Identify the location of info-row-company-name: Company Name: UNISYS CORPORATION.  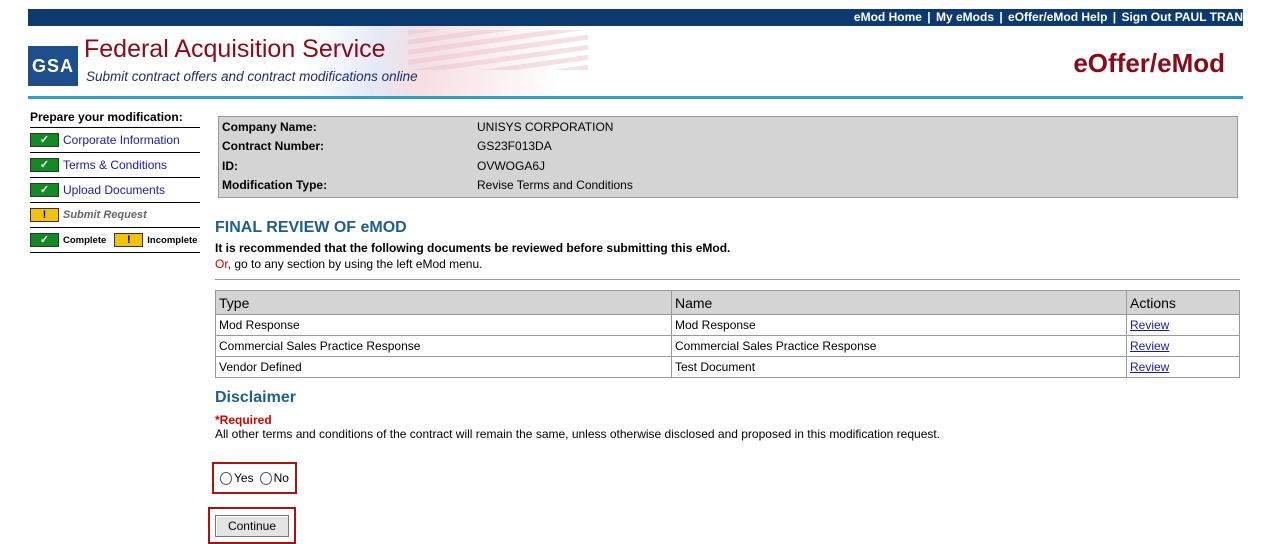
(728, 127).